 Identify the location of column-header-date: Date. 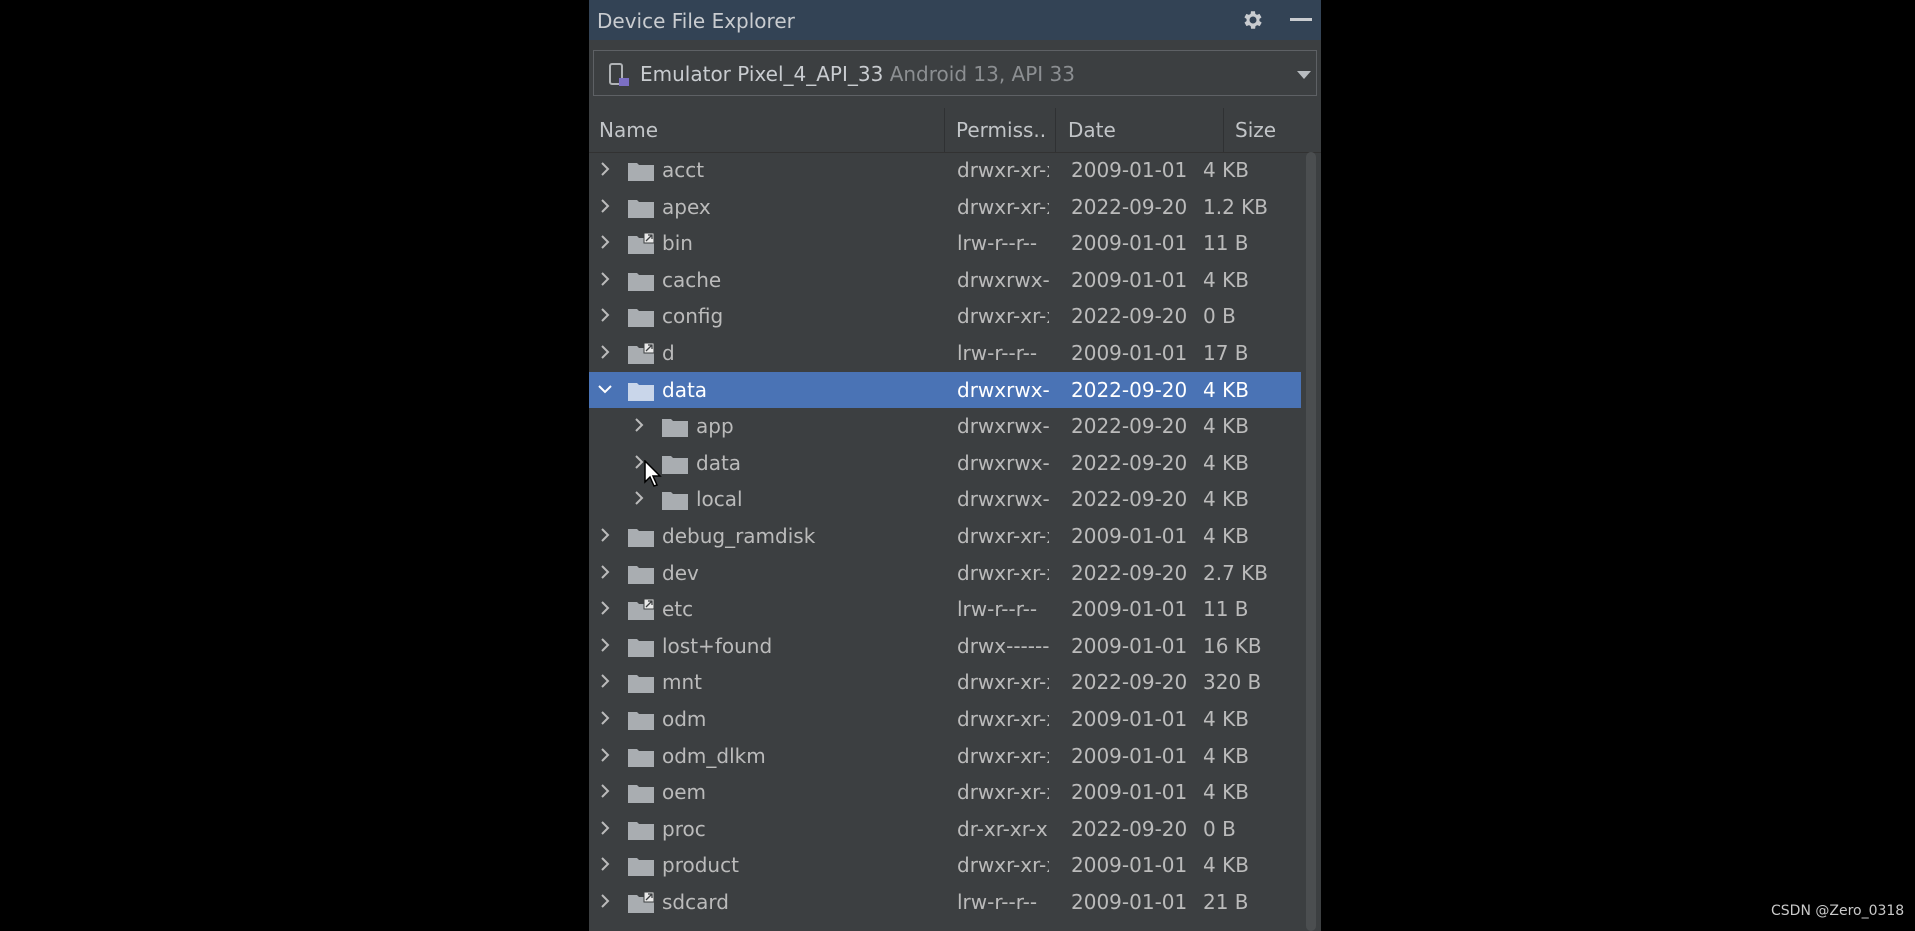
(1128, 130).